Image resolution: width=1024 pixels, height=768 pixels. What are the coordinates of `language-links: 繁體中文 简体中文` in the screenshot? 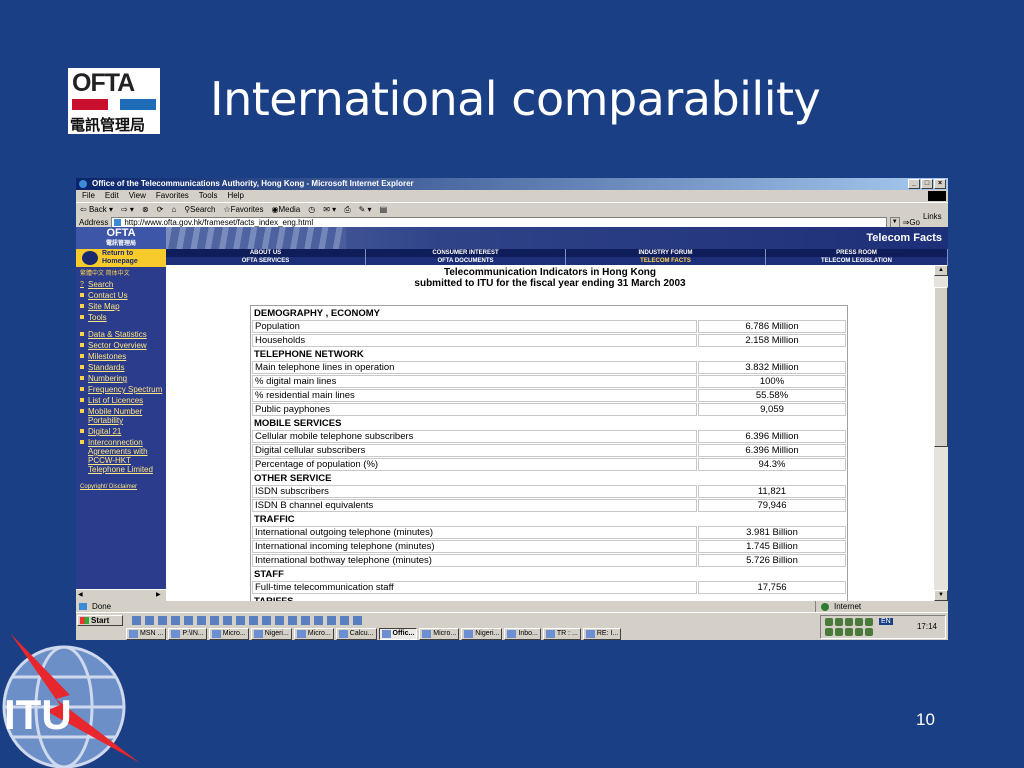 It's located at (121, 274).